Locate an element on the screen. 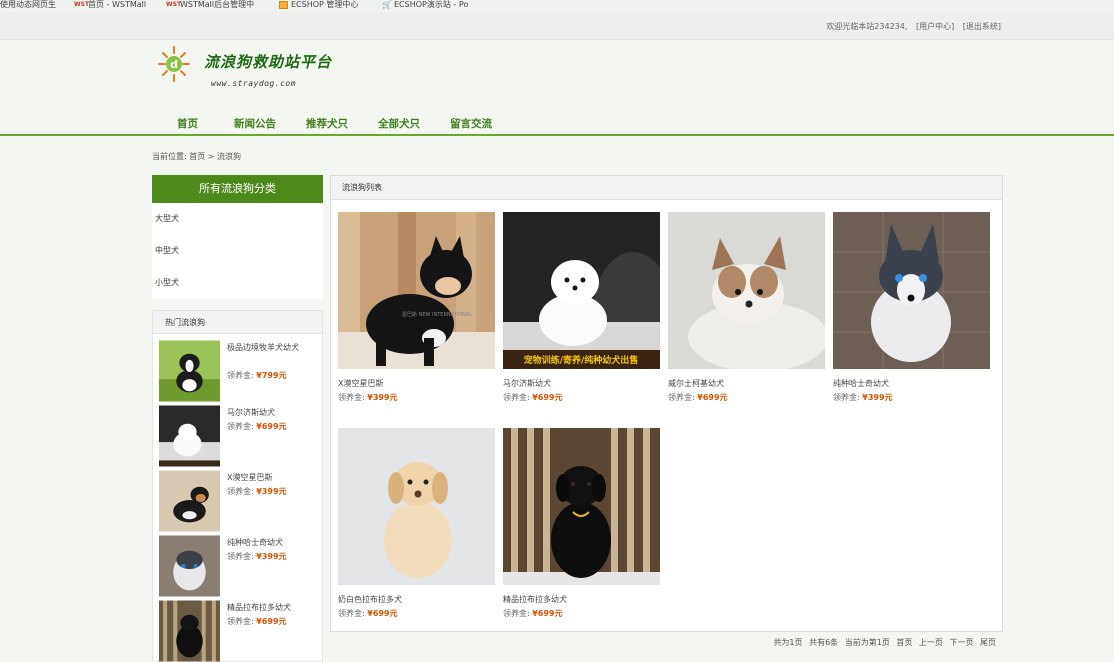  pagination: 共为1页 共有6条 当前为第1页 首页 上一页 下一页 尾页 is located at coordinates (882, 642).